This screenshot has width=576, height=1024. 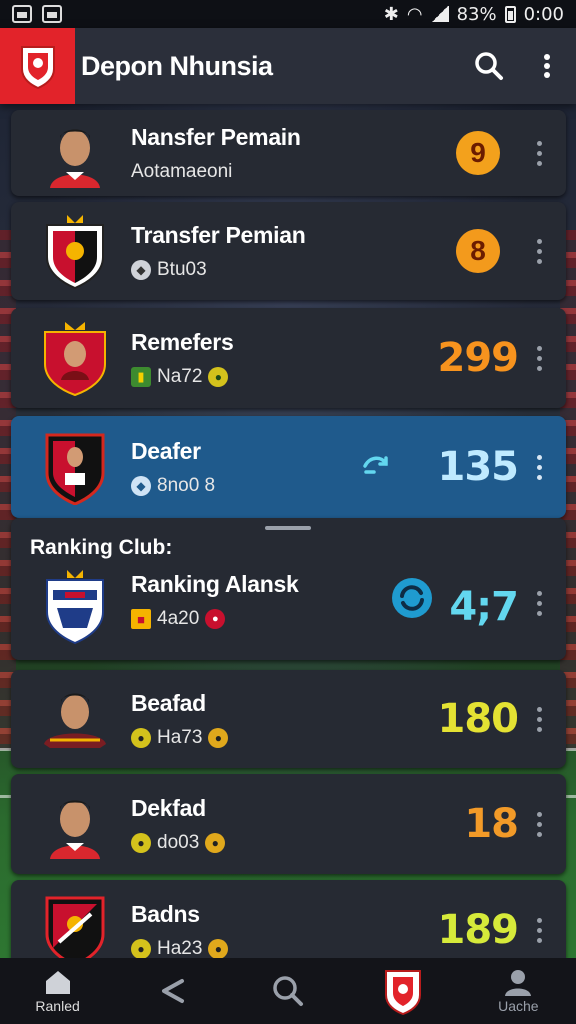 What do you see at coordinates (180, 948) in the screenshot?
I see `item-subtitle: Ha23` at bounding box center [180, 948].